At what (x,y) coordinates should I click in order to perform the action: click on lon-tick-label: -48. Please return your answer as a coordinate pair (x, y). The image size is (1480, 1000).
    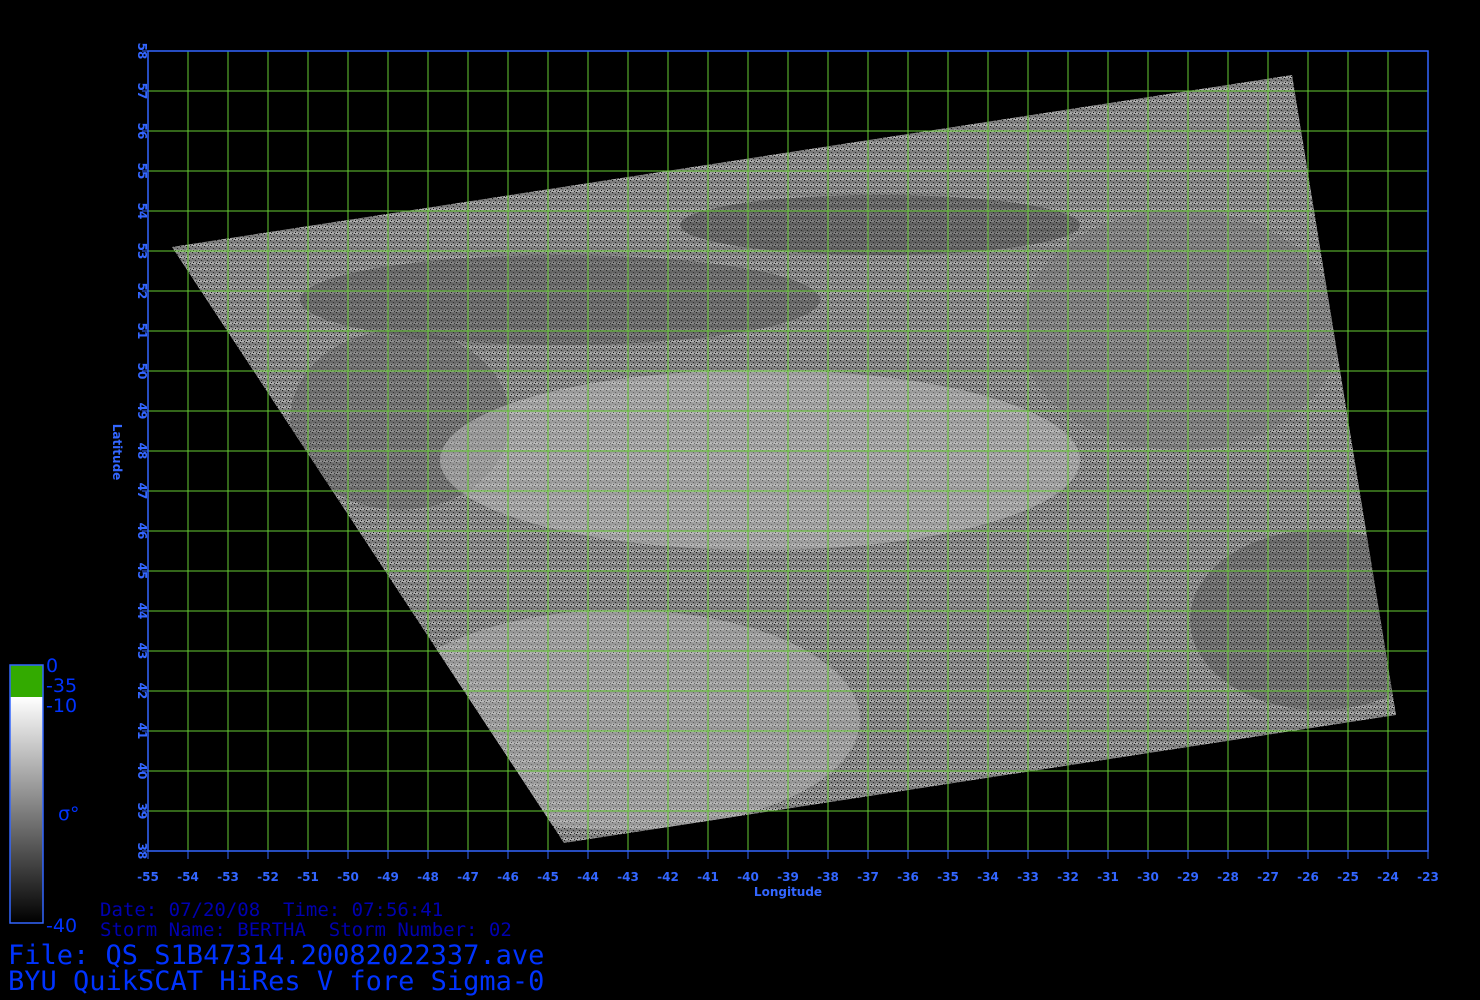
    Looking at the image, I should click on (428, 877).